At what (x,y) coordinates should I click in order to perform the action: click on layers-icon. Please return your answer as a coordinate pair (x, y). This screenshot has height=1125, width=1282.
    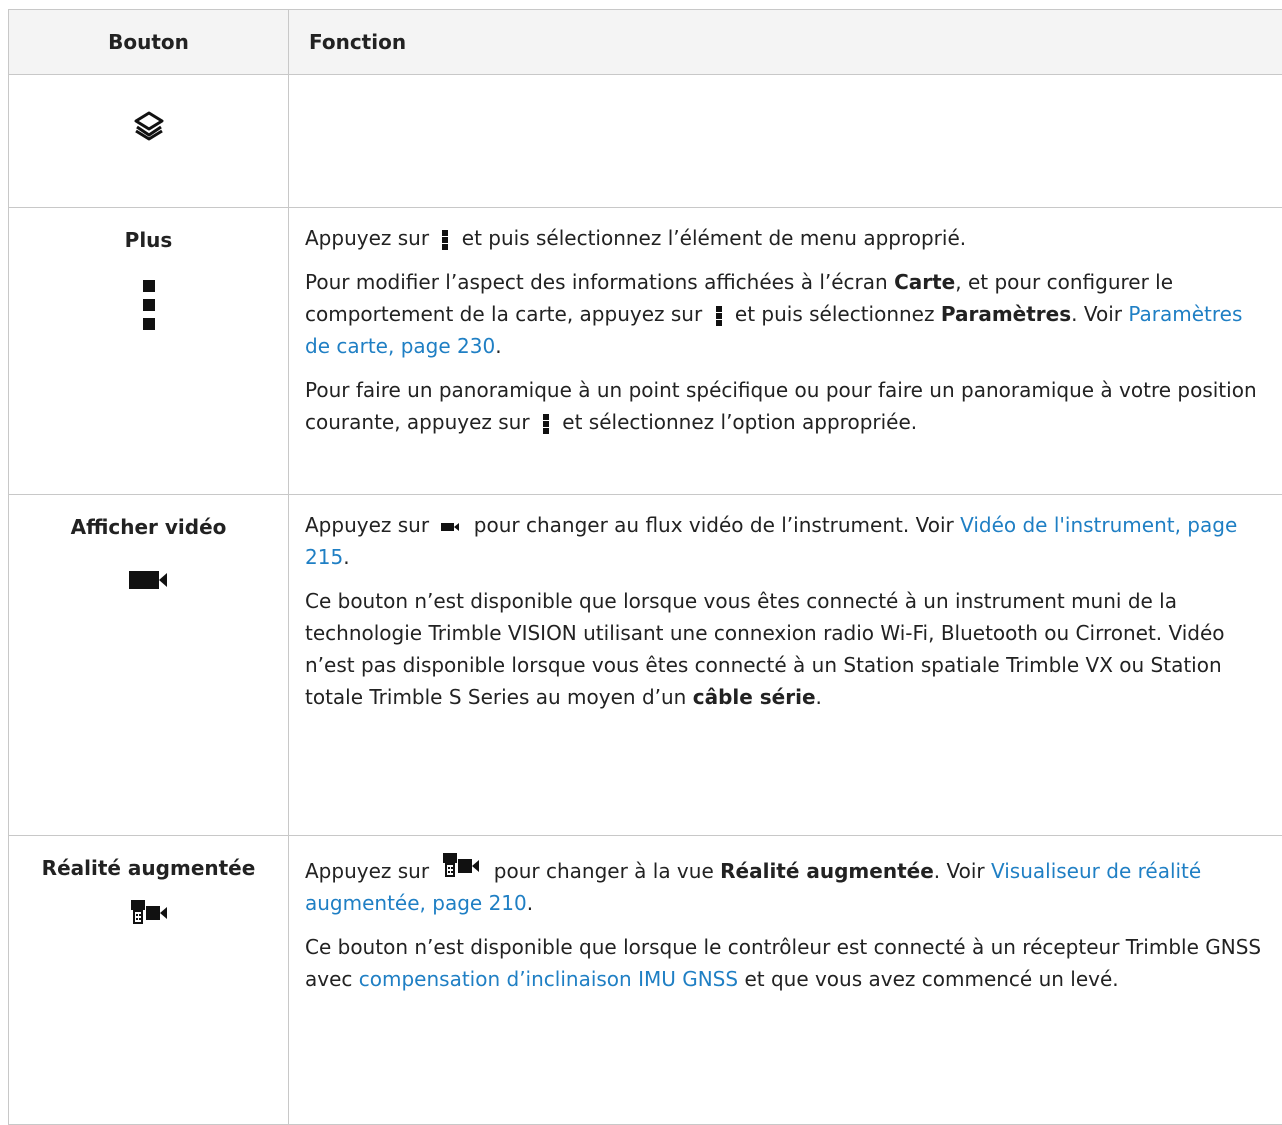
    Looking at the image, I should click on (149, 127).